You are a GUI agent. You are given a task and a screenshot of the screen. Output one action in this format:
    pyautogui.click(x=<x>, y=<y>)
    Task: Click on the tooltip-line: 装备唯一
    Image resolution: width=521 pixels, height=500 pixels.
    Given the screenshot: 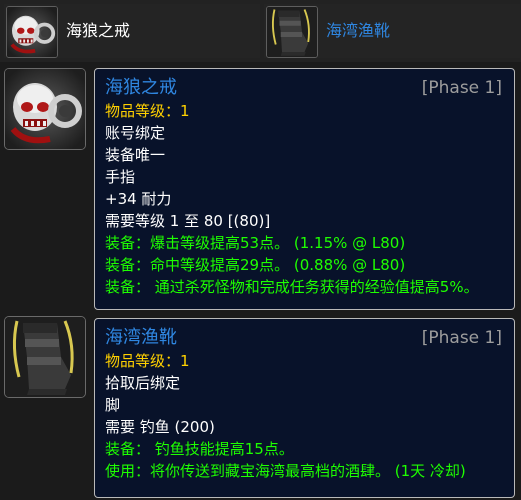 What is the action you would take?
    pyautogui.click(x=135, y=155)
    